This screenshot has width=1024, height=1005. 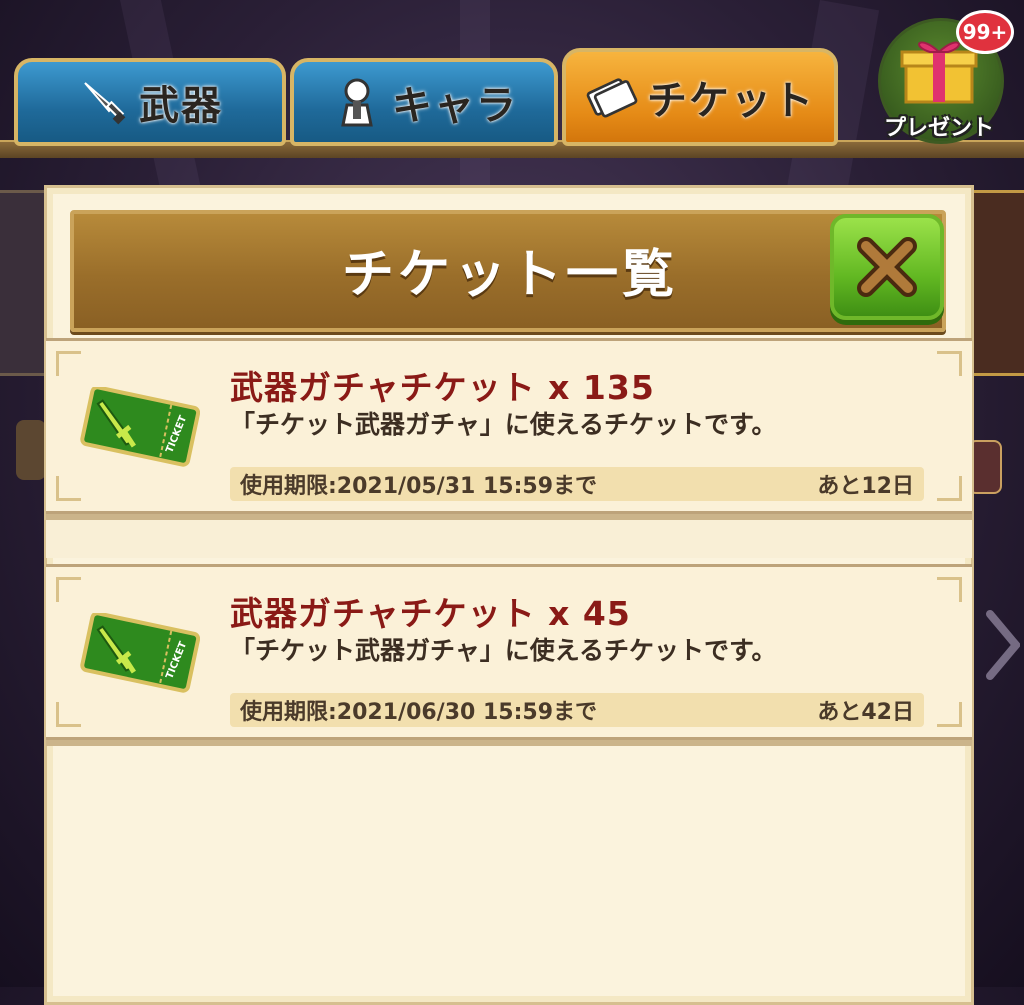 I want to click on present-button: プレゼント 99+, so click(x=946, y=77).